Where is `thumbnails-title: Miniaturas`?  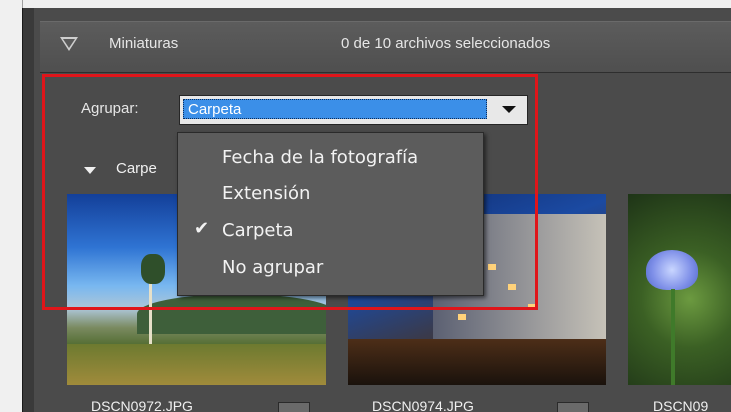 thumbnails-title: Miniaturas is located at coordinates (144, 43).